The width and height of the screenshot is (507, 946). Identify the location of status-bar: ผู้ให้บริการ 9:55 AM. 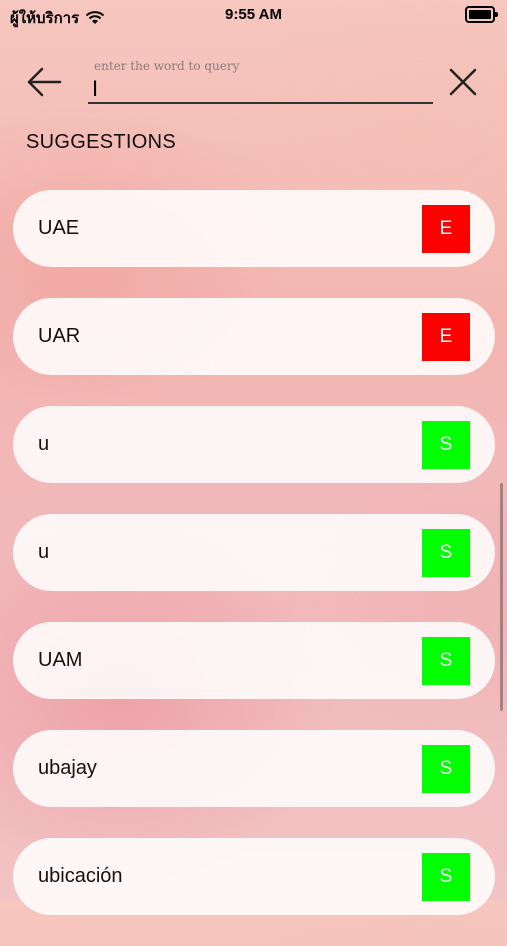
(253, 15).